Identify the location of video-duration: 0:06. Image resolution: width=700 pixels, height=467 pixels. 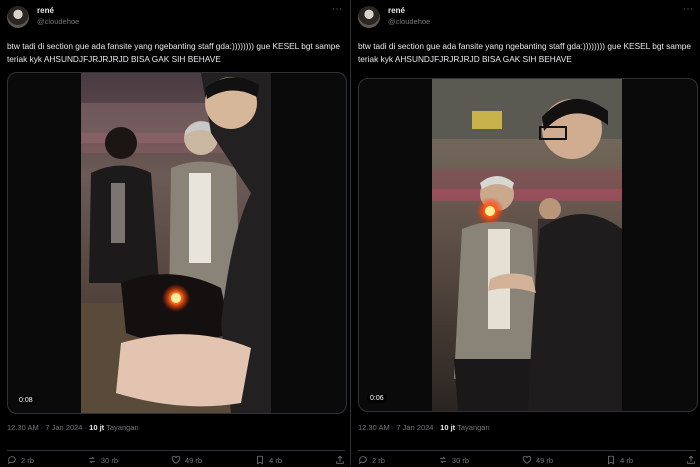
(377, 398).